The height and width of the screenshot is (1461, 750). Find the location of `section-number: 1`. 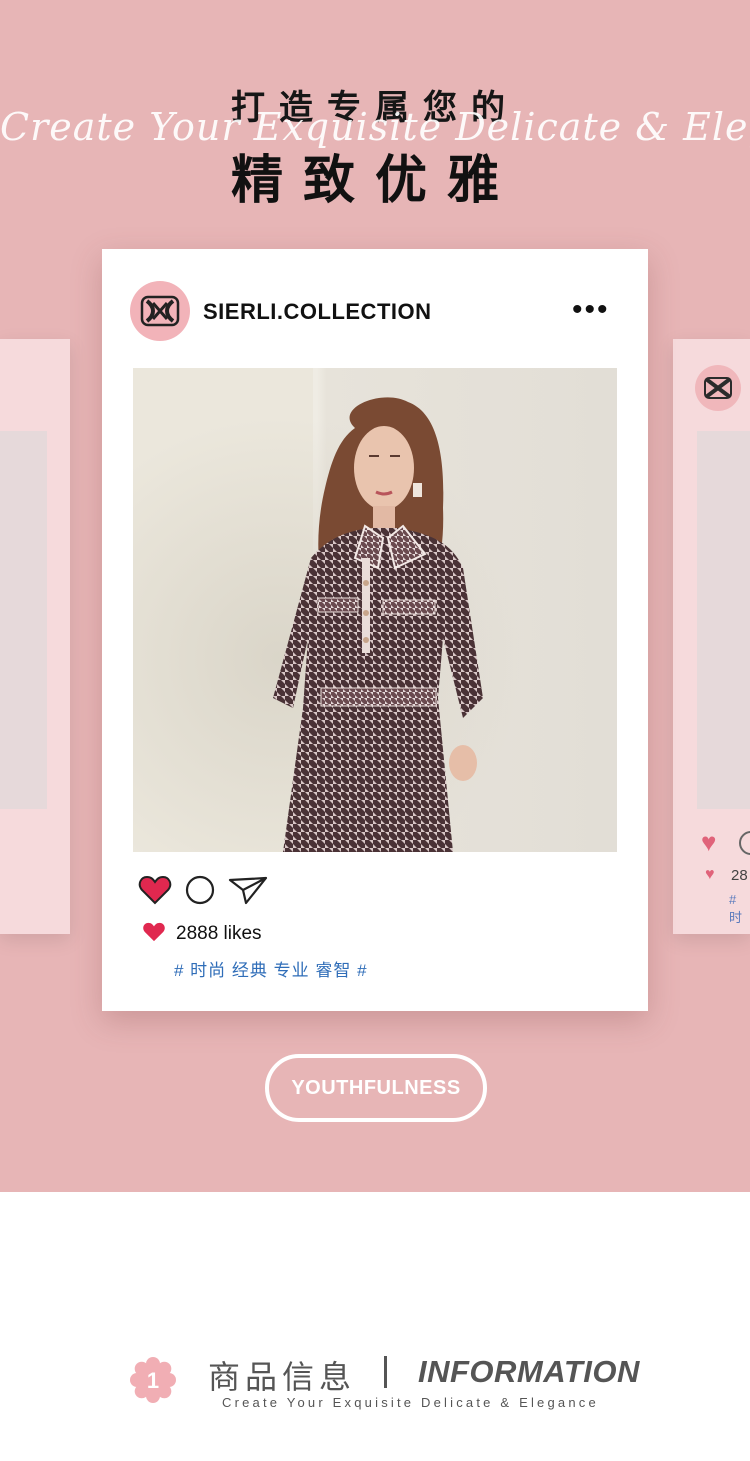

section-number: 1 is located at coordinates (153, 1380).